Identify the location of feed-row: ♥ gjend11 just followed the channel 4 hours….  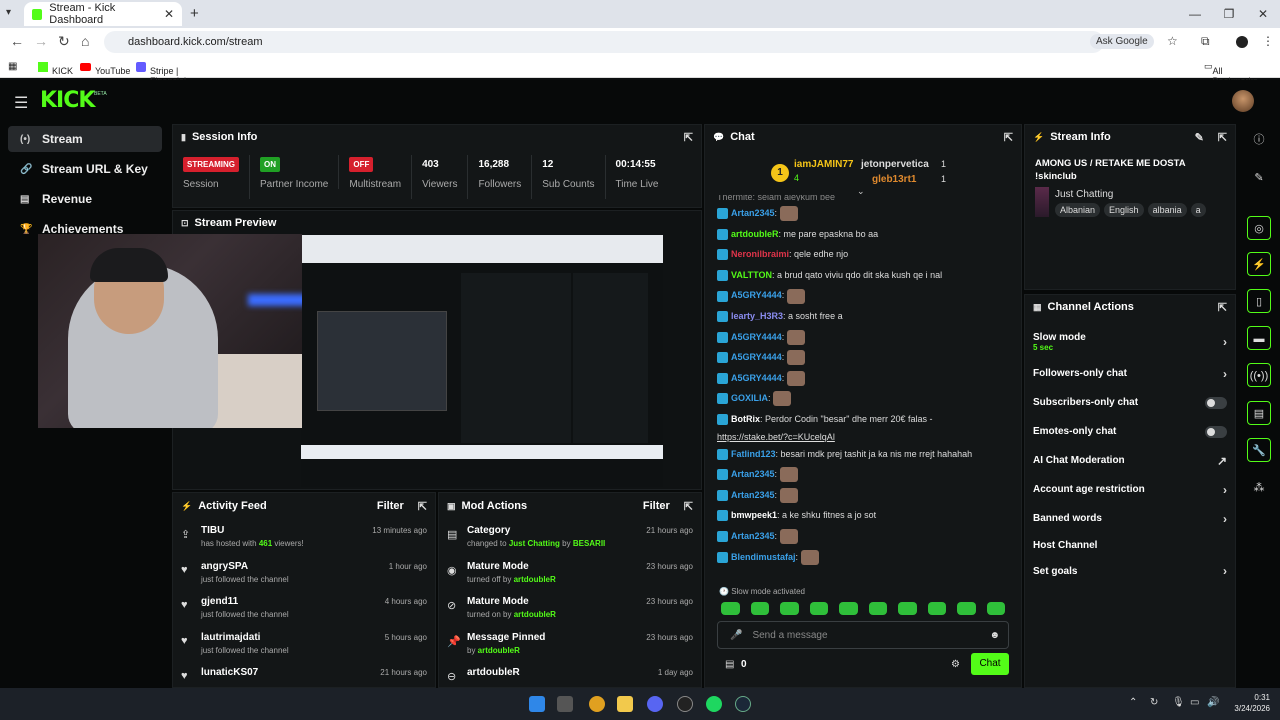
(304, 608).